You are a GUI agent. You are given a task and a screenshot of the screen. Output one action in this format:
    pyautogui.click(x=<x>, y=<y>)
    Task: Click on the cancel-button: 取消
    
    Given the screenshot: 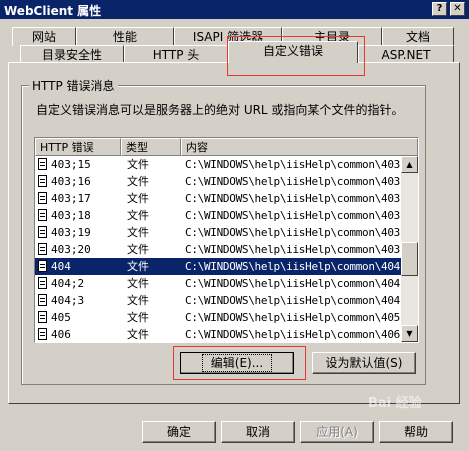 What is the action you would take?
    pyautogui.click(x=258, y=432)
    